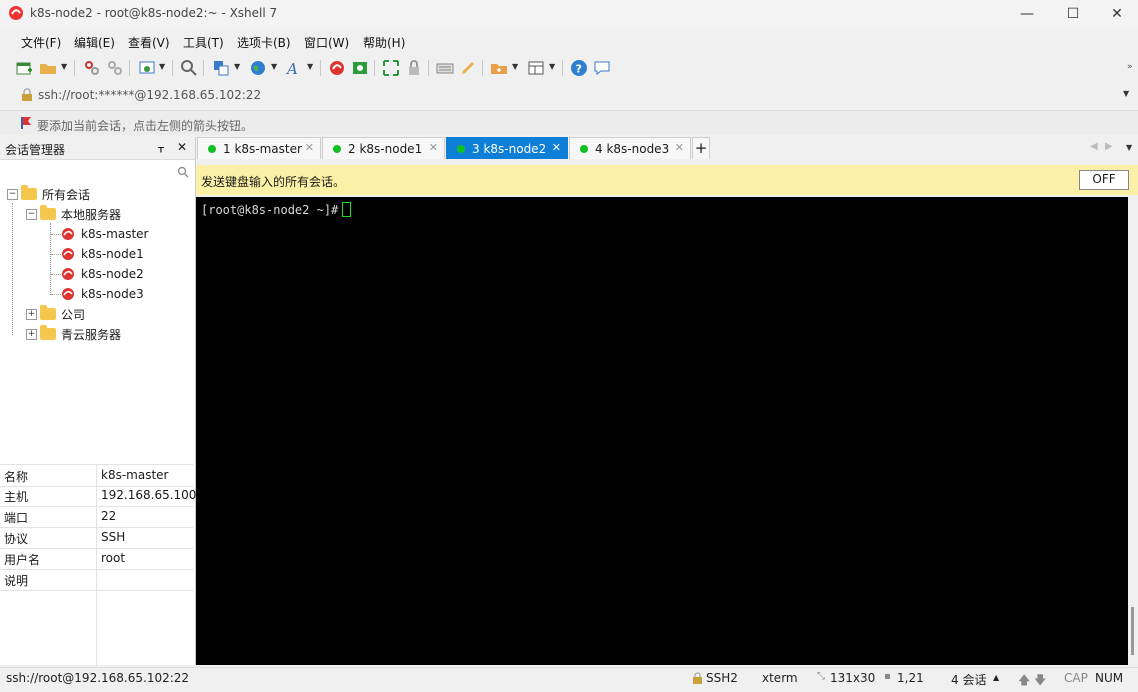 The height and width of the screenshot is (692, 1138). Describe the element at coordinates (968, 679) in the screenshot. I see `status-session-count: 4 会话` at that location.